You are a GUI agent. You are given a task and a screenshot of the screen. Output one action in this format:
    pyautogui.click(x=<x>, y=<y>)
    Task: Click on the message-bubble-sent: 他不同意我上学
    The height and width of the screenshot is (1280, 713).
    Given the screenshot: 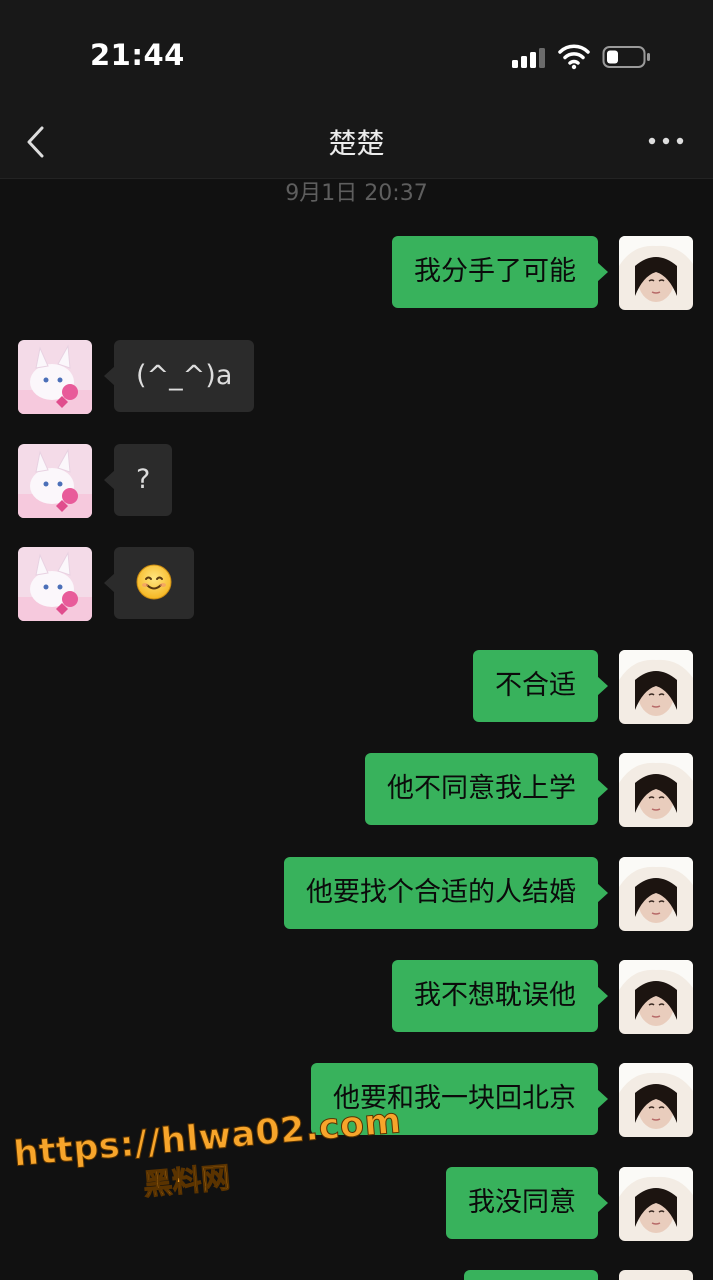 What is the action you would take?
    pyautogui.click(x=486, y=789)
    